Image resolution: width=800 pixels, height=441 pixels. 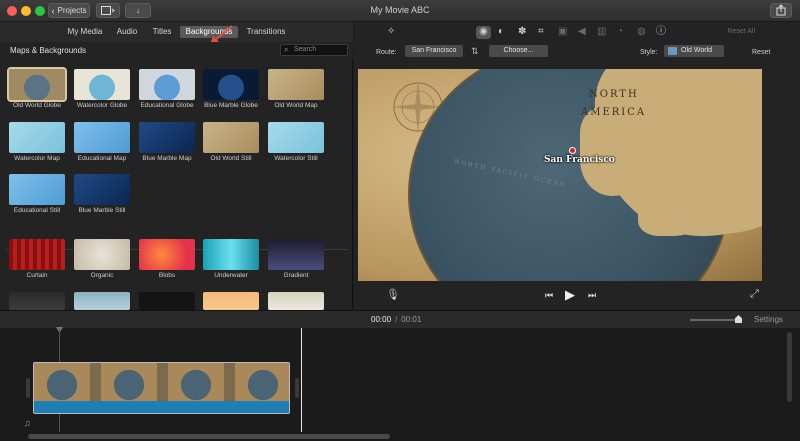 What do you see at coordinates (231, 84) in the screenshot?
I see `blue-marble-globe-thumbnail` at bounding box center [231, 84].